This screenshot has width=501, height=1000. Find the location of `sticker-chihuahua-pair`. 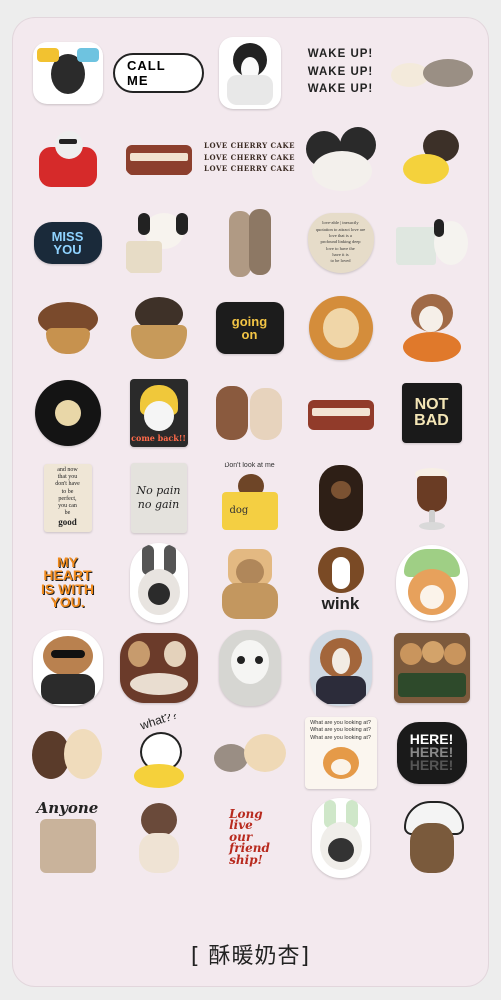

sticker-chihuahua-pair is located at coordinates (249, 412).